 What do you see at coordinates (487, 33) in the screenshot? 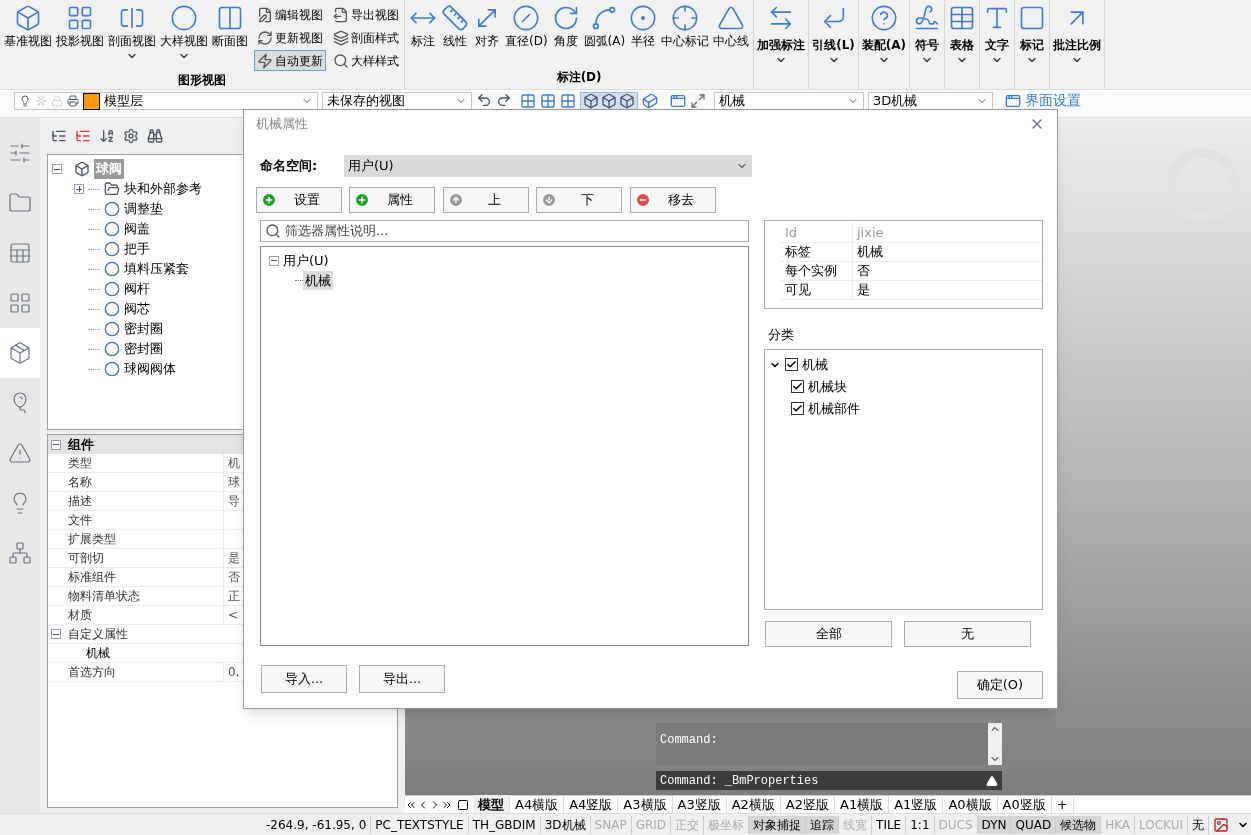
I see `ribbon-button: 对齐` at bounding box center [487, 33].